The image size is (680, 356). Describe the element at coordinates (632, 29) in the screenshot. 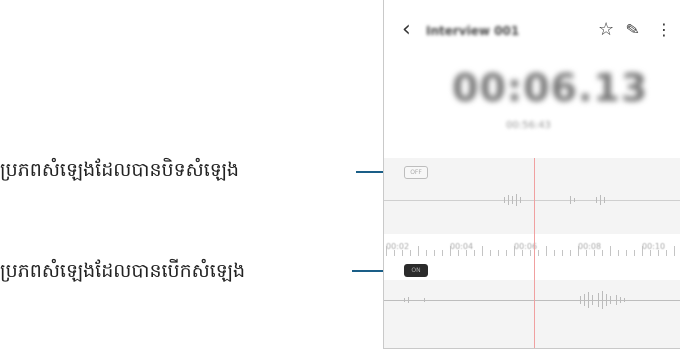

I see `pencil-icon: ✎` at that location.